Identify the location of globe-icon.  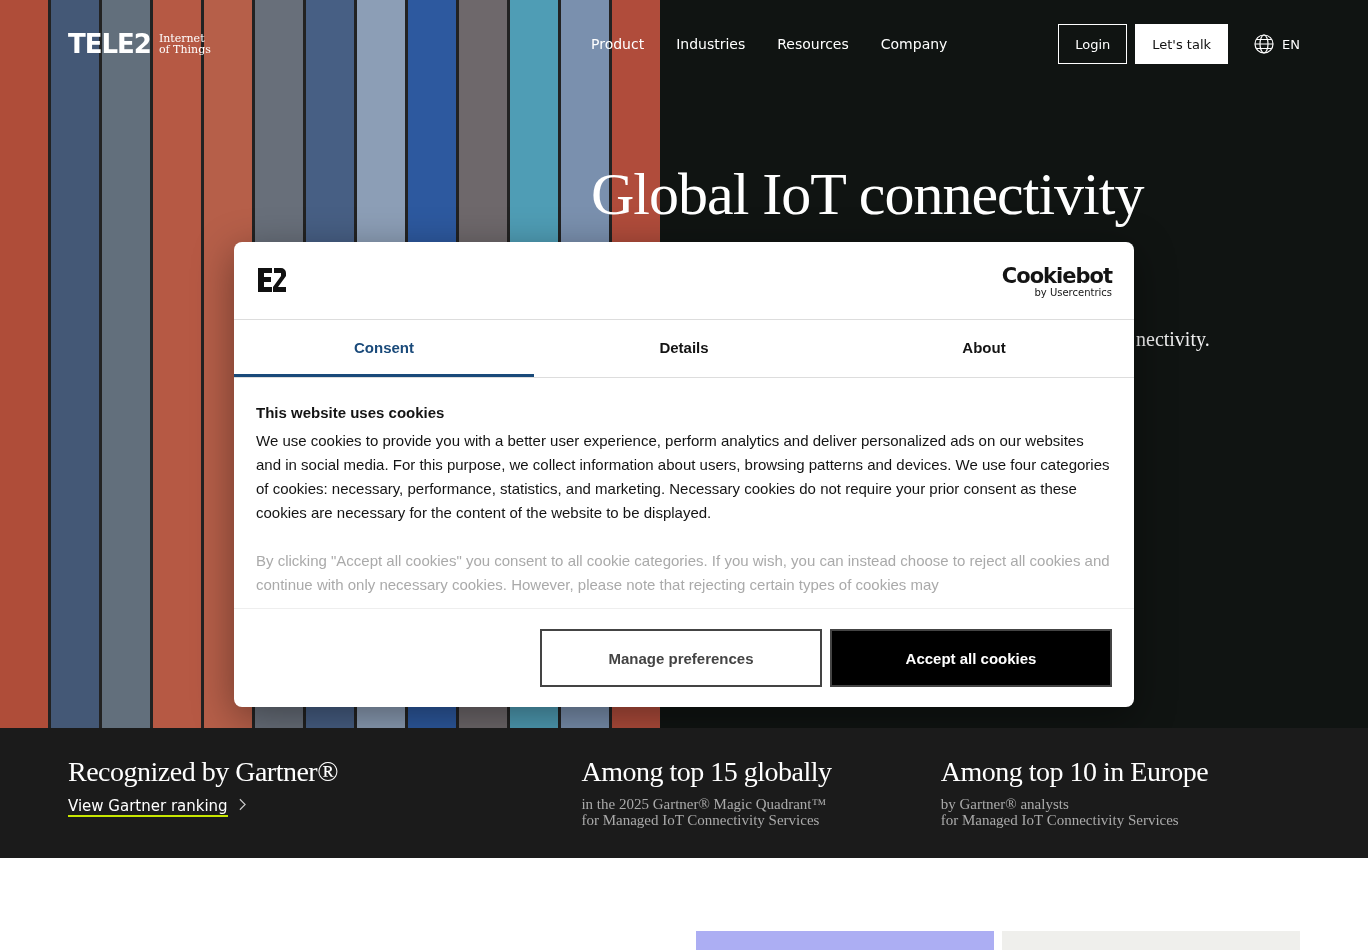
(1264, 44).